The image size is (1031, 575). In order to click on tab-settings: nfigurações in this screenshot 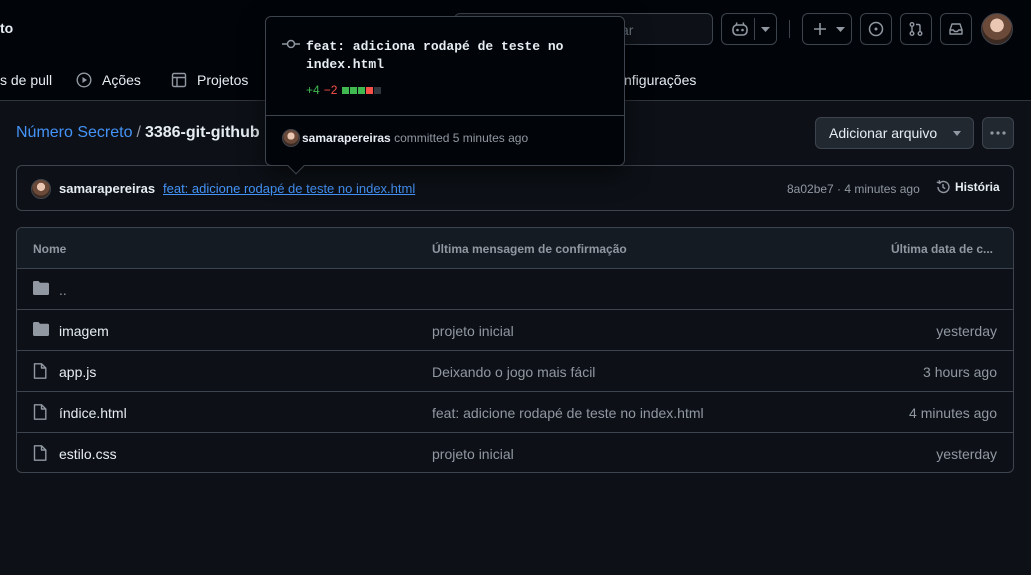, I will do `click(660, 80)`.